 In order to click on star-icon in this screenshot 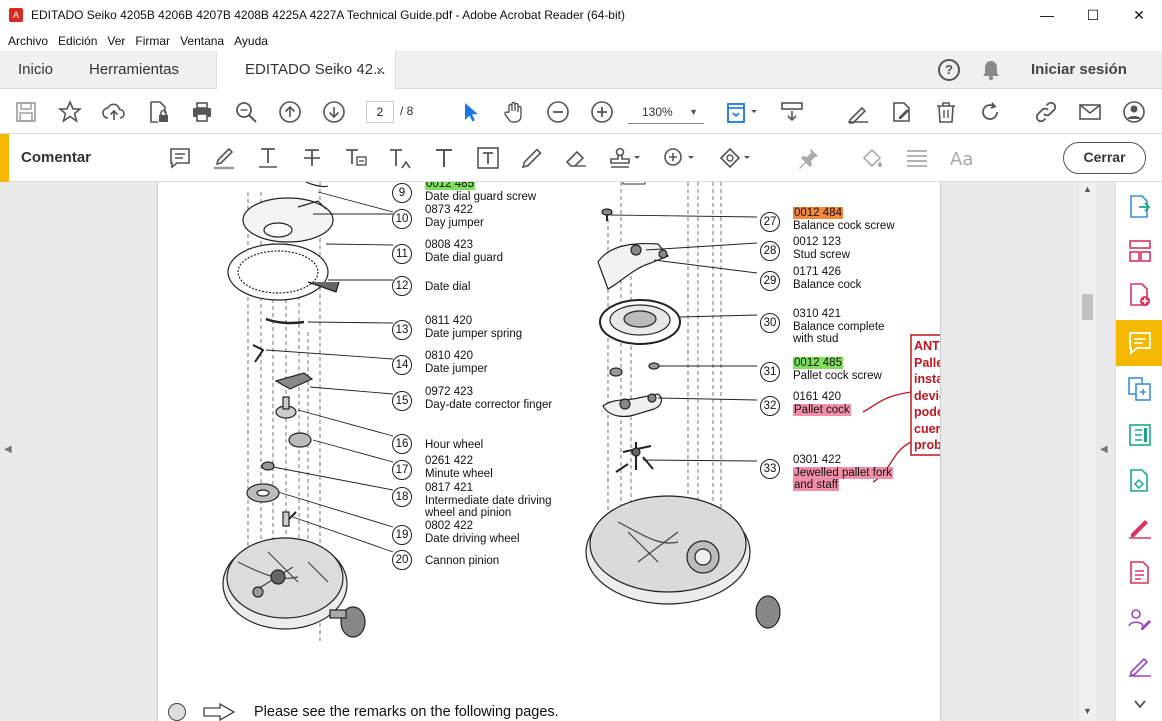, I will do `click(70, 112)`.